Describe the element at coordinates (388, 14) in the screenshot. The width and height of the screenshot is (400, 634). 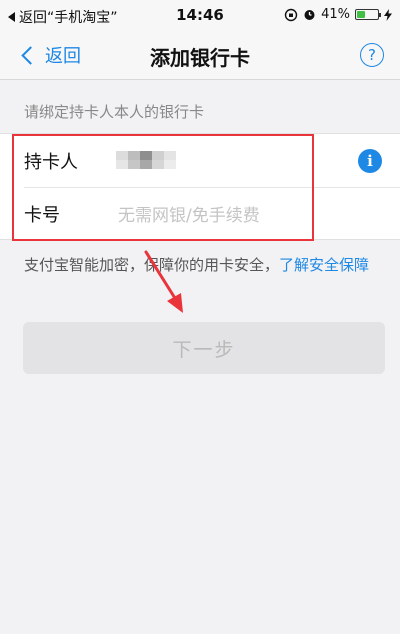
I see `charging-bolt-icon` at that location.